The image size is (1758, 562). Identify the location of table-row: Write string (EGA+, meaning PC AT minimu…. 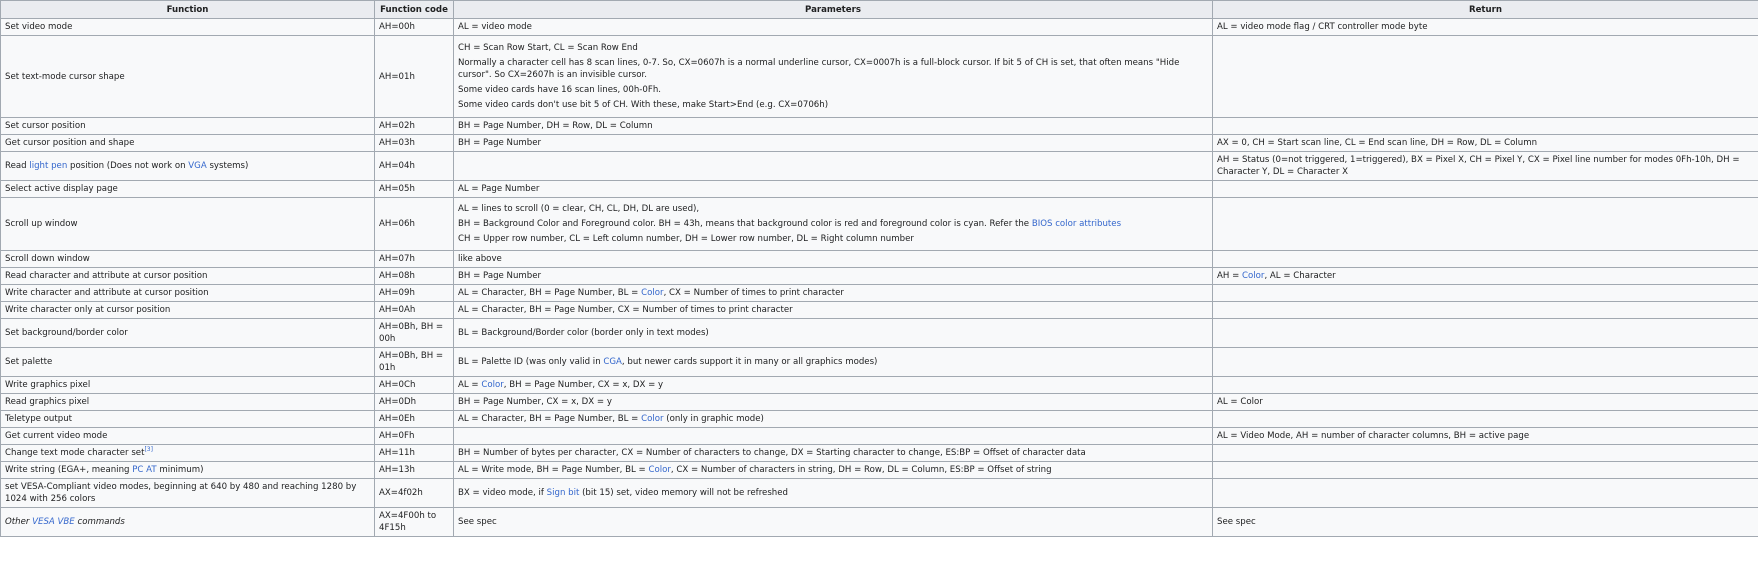
(879, 470).